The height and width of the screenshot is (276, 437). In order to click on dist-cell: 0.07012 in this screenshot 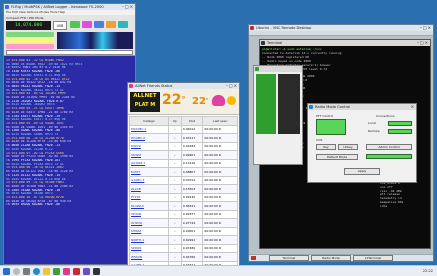, I will do `click(192, 180)`.